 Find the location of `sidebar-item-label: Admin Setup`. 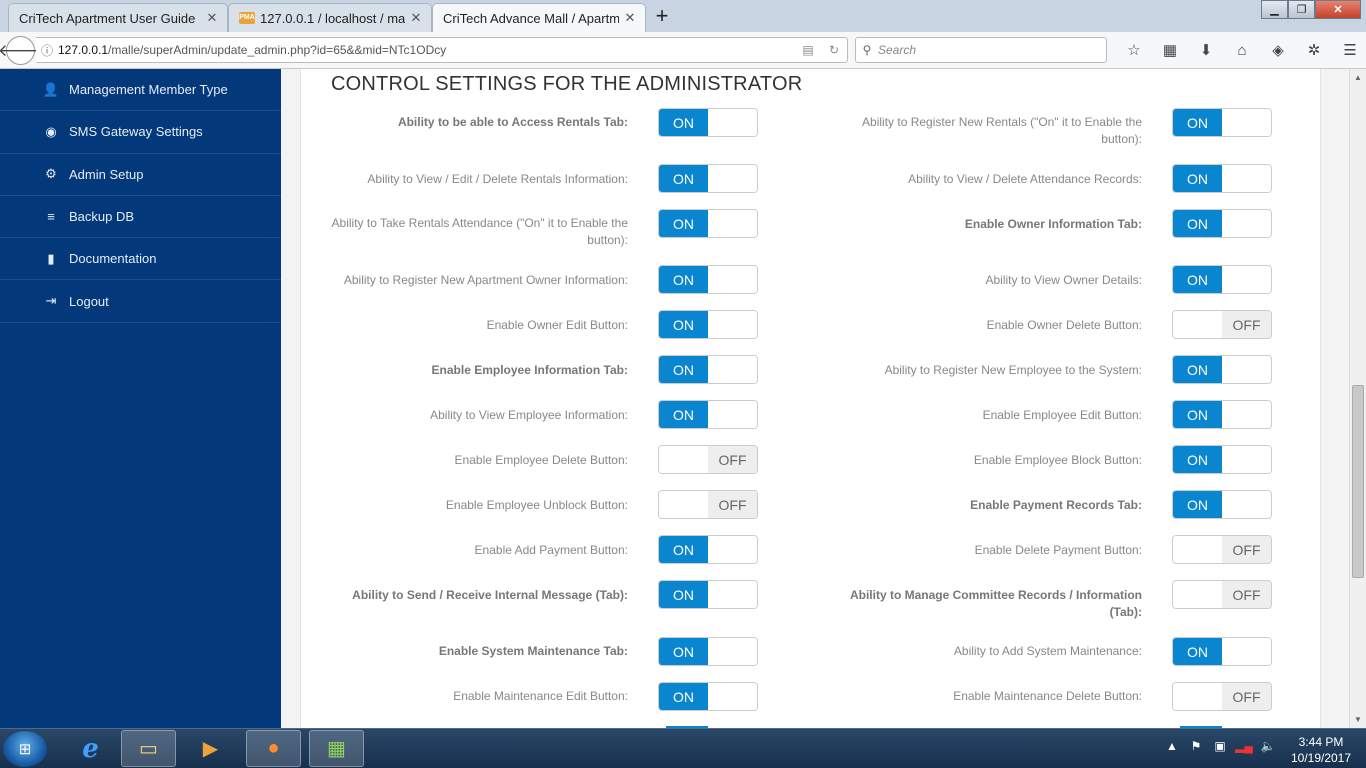

sidebar-item-label: Admin Setup is located at coordinates (106, 174).